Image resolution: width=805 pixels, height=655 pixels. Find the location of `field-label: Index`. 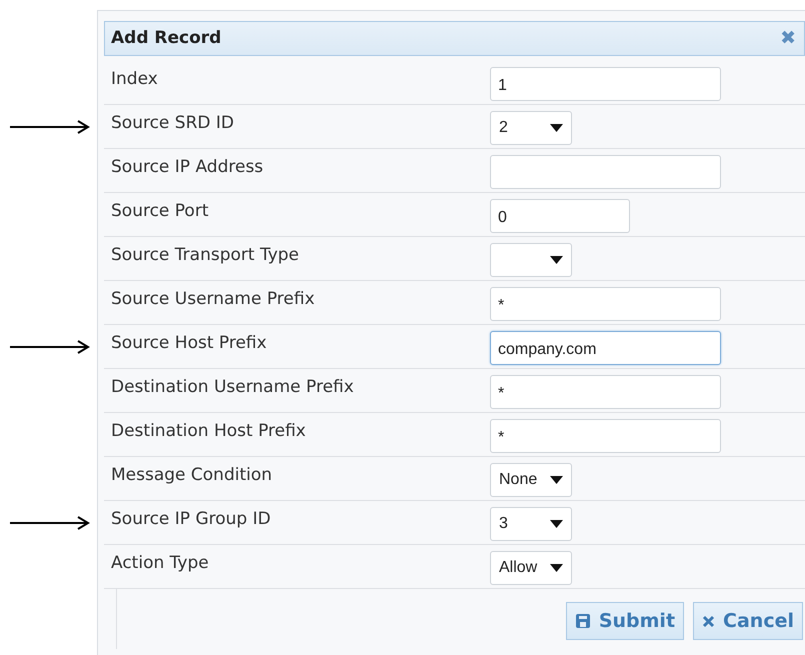

field-label: Index is located at coordinates (134, 79).